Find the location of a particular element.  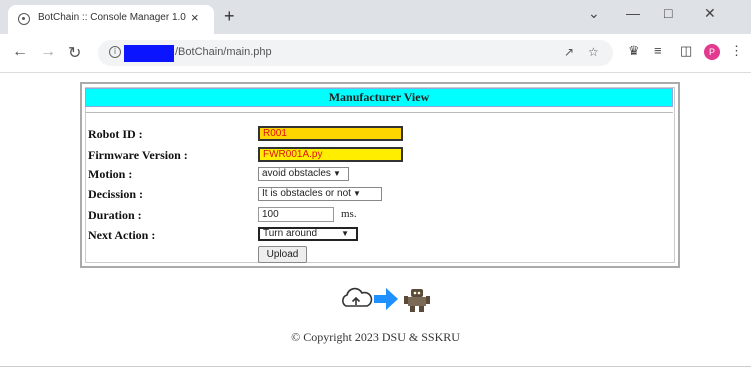

site-info-icon: i is located at coordinates (115, 52).